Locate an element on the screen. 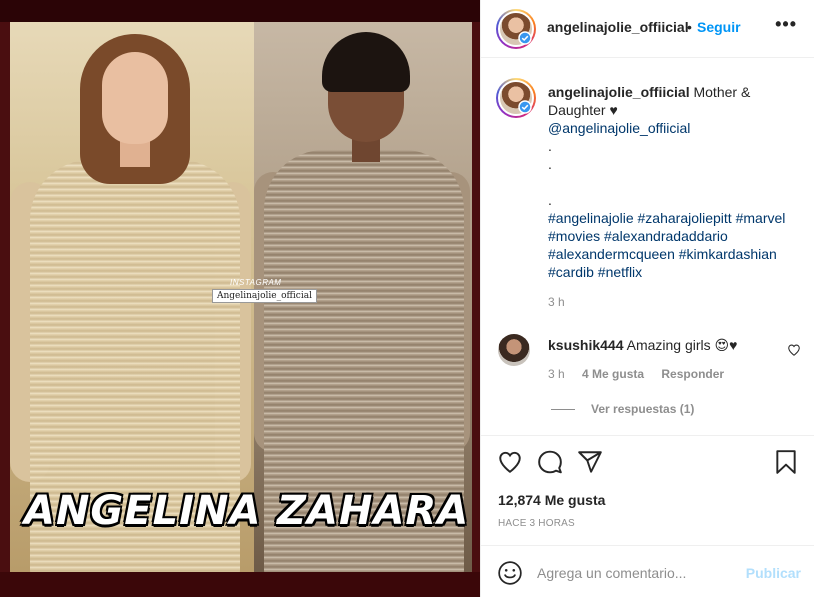 This screenshot has height=597, width=814. bookmark-icon is located at coordinates (786, 462).